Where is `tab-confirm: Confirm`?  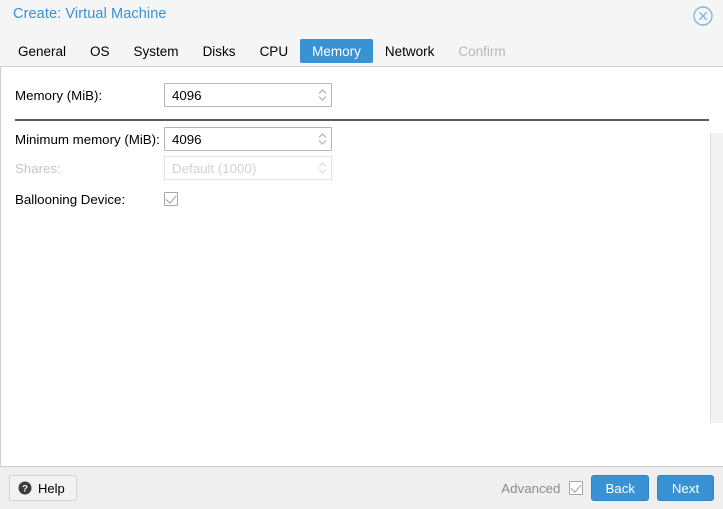
tab-confirm: Confirm is located at coordinates (482, 51).